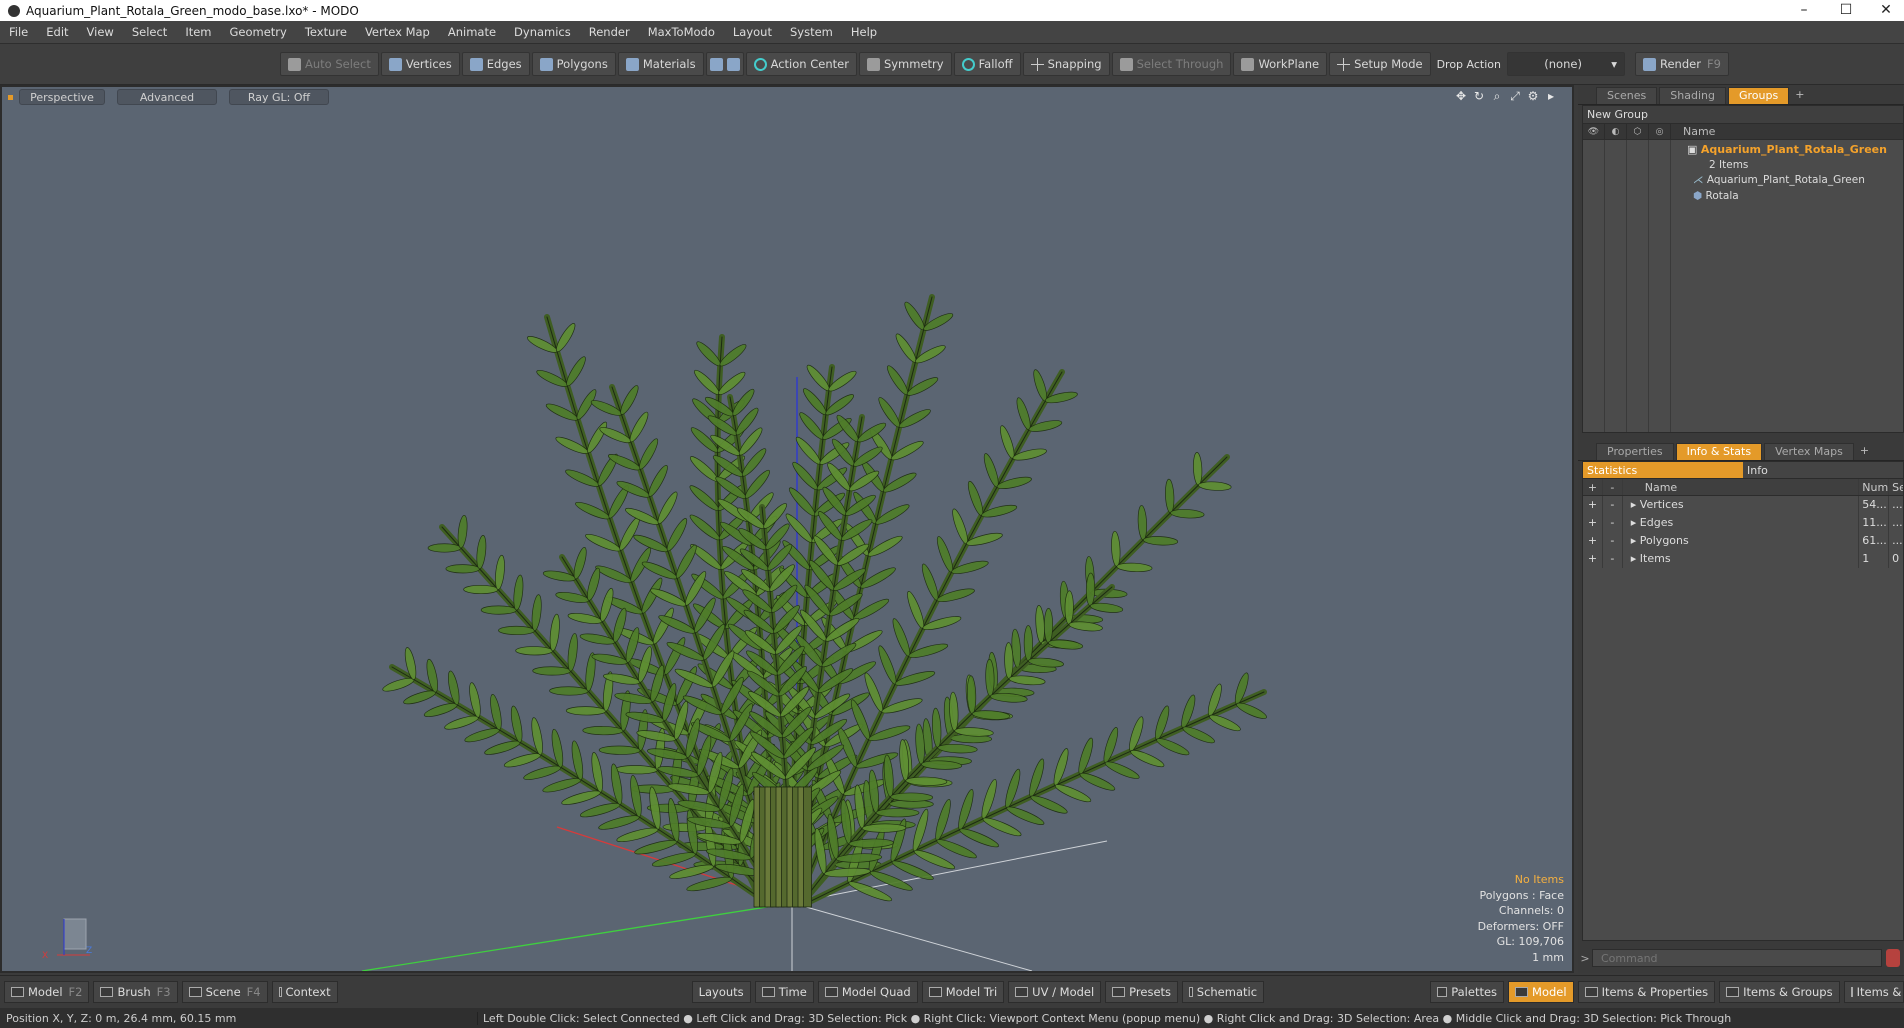 This screenshot has height=1028, width=1904. I want to click on tab-properties: Properties, so click(1635, 451).